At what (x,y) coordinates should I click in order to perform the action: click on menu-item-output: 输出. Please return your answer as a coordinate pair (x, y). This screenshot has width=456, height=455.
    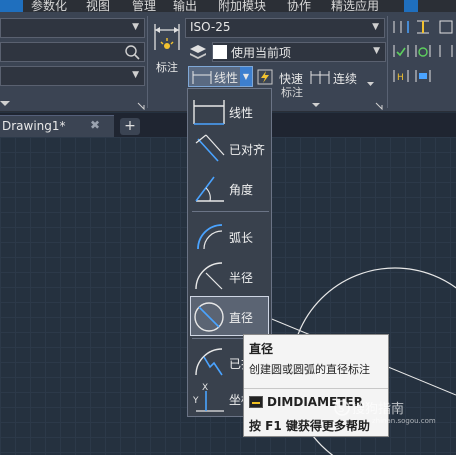
    Looking at the image, I should click on (185, 6).